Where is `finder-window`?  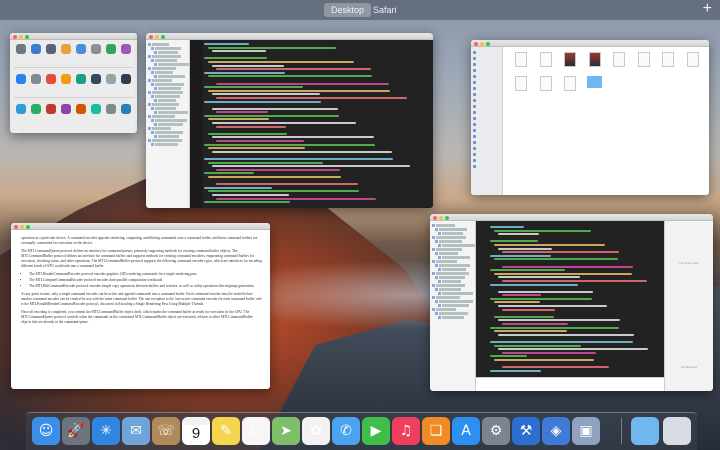
finder-window is located at coordinates (590, 117).